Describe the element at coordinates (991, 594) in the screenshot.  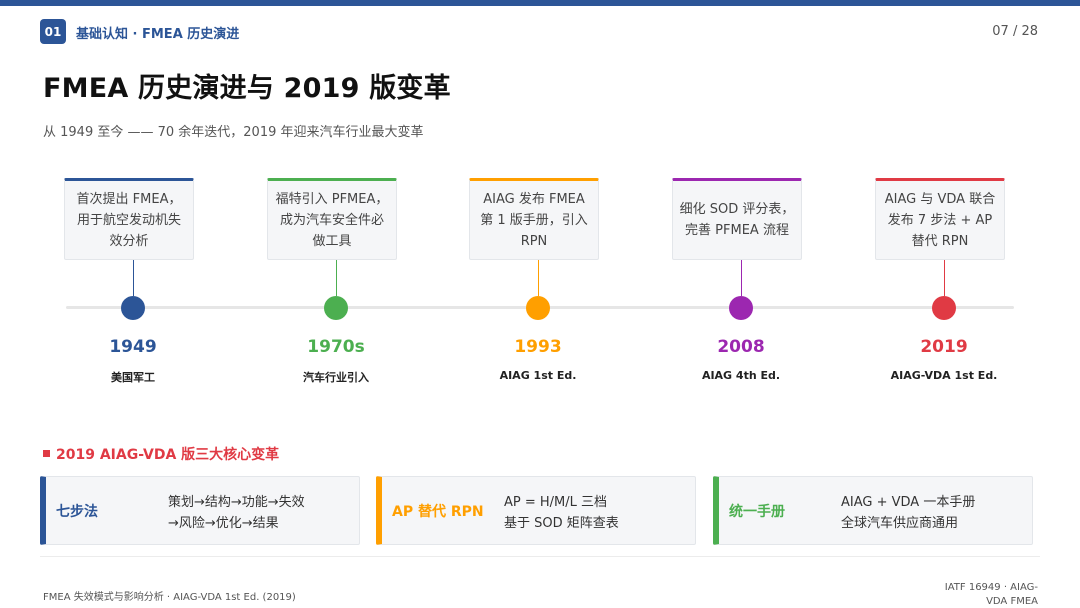
I see `footer-right: IATF 16949 · AIAG-VDA FMEA` at that location.